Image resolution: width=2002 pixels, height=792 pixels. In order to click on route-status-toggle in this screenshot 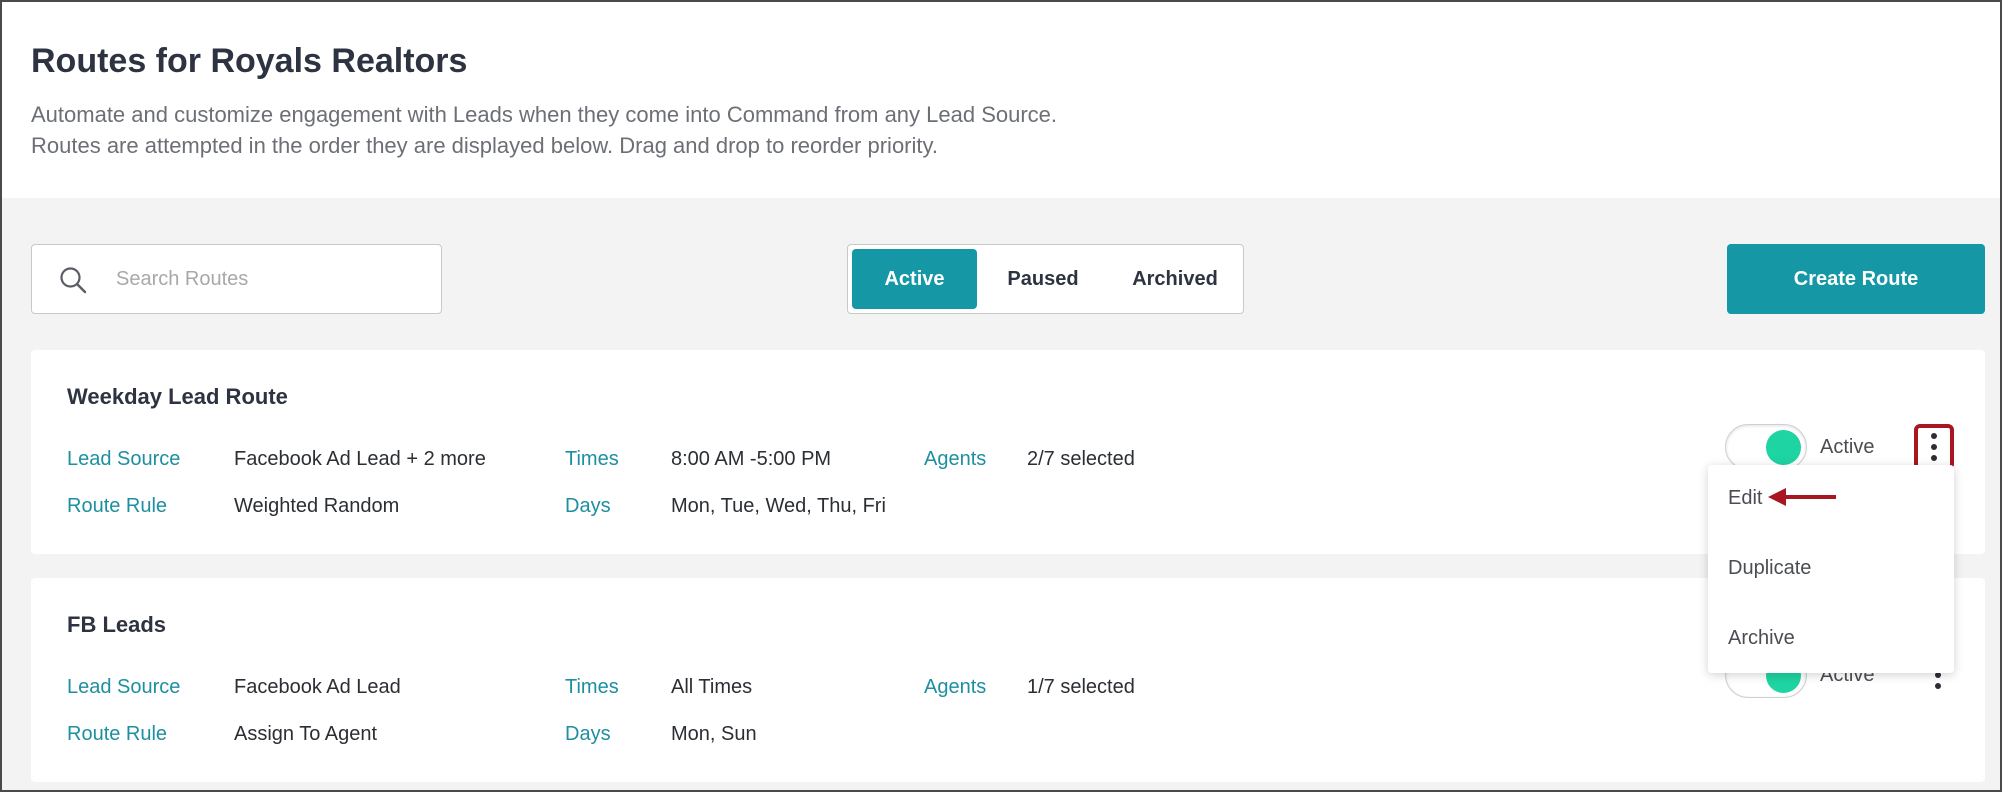, I will do `click(1766, 447)`.